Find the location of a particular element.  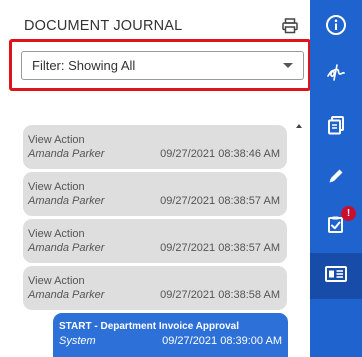

entry-timestamp: 09/27/2021 08:39:00 AM is located at coordinates (222, 341).